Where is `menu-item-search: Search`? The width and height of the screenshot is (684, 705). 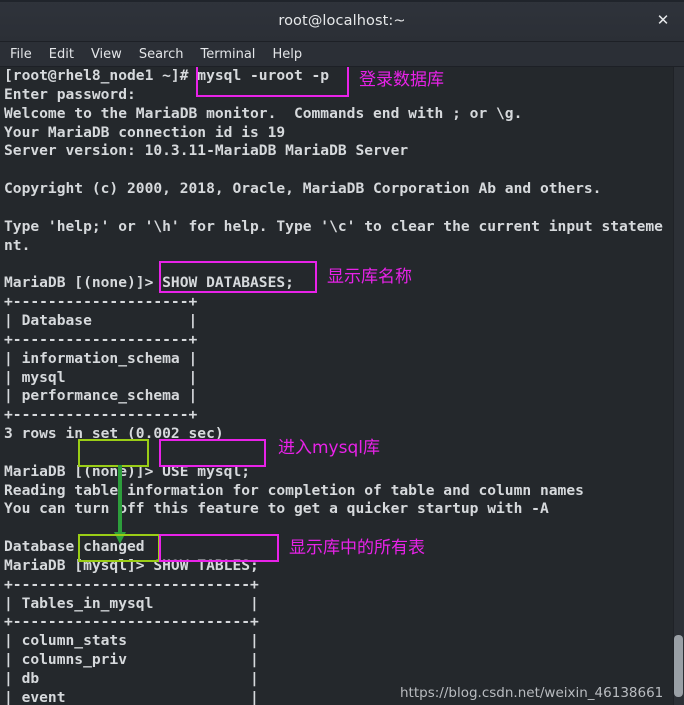
menu-item-search: Search is located at coordinates (161, 54).